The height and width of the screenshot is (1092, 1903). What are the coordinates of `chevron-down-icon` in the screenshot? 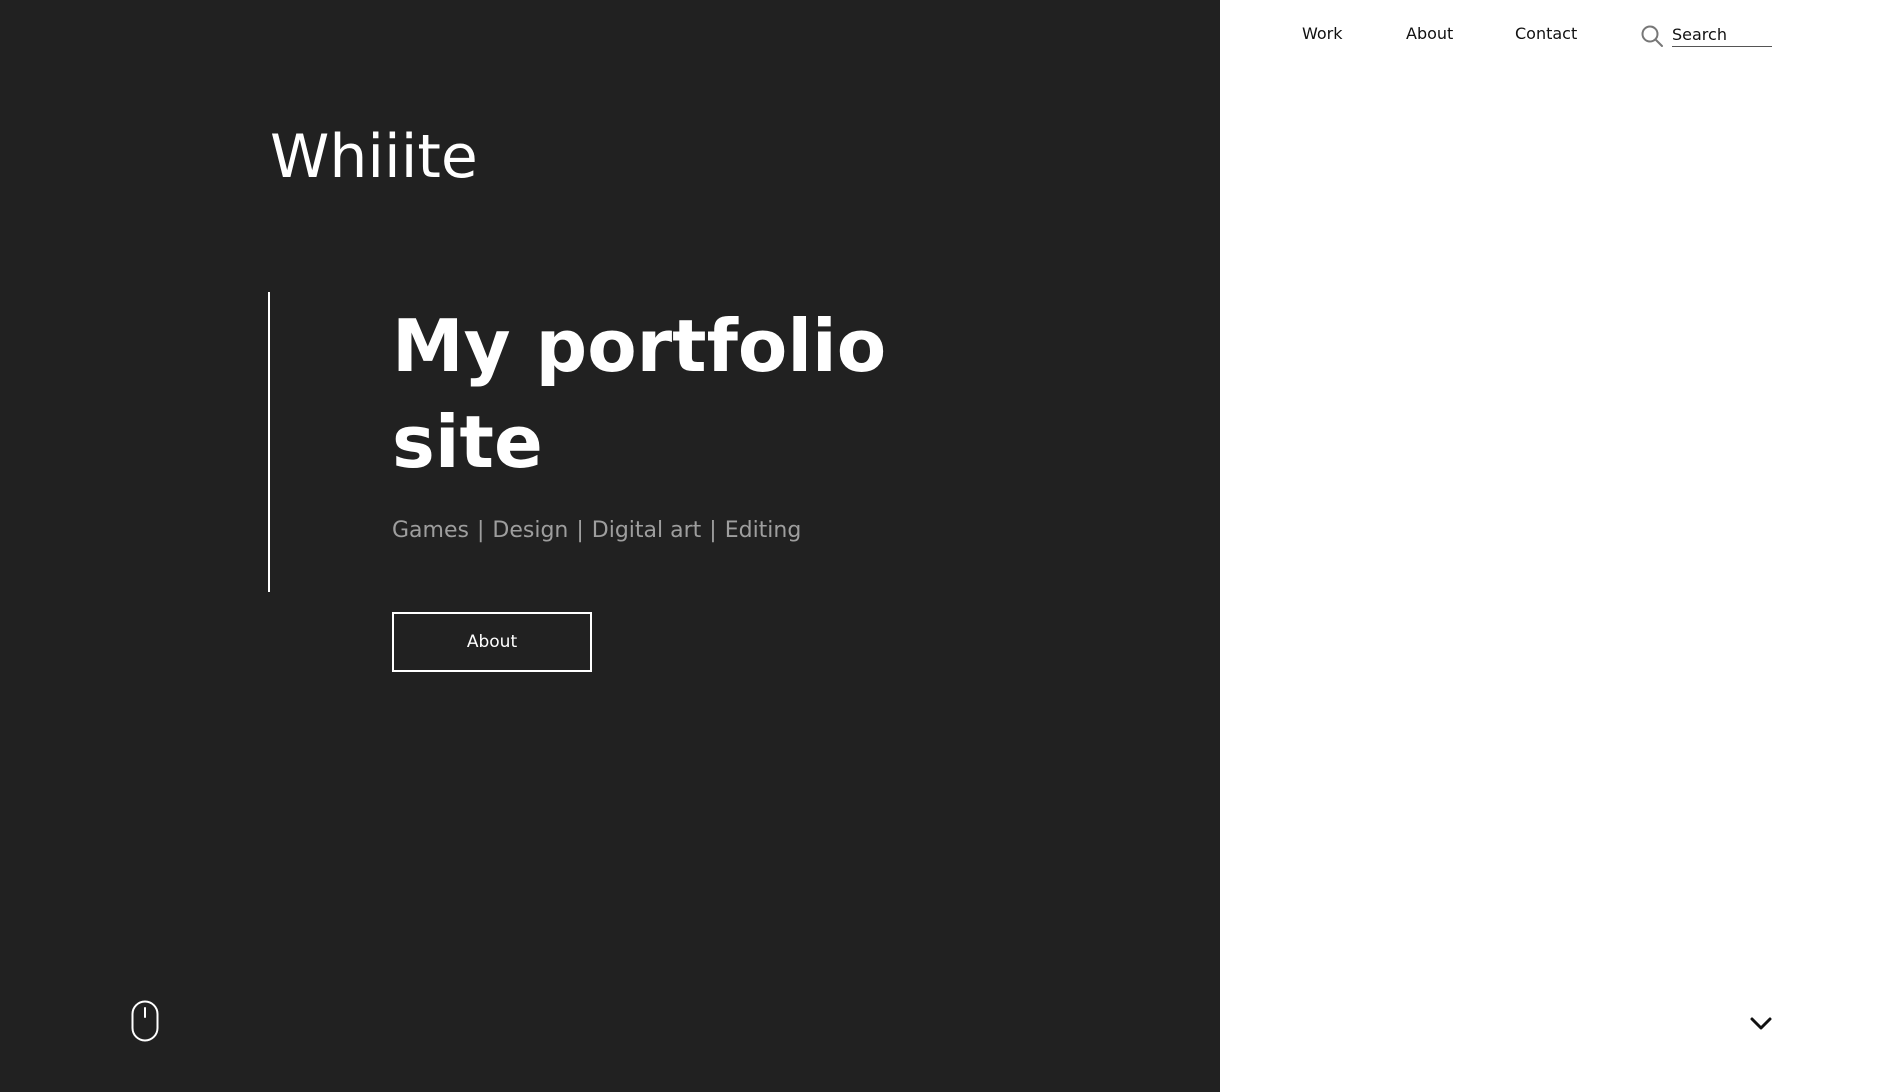 It's located at (1761, 1023).